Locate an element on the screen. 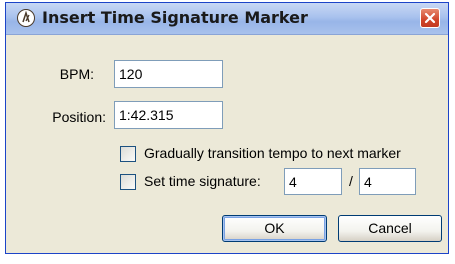 The image size is (455, 264). set-time-signature-label: Set time signature: is located at coordinates (202, 181).